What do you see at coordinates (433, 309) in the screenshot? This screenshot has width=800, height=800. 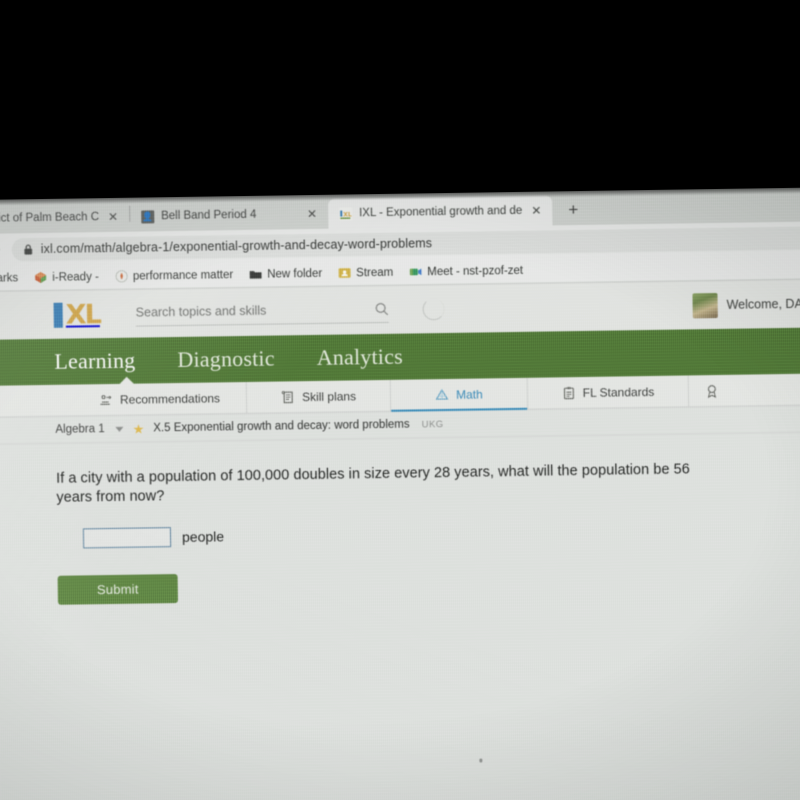 I see `loading-spinner-icon` at bounding box center [433, 309].